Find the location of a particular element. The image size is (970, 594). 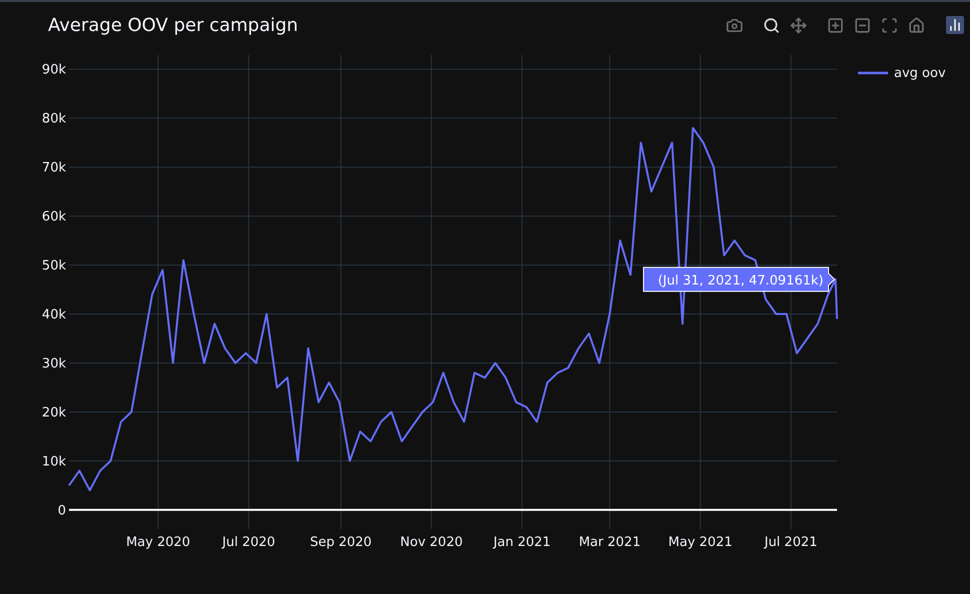

x-tick-label: May 2020 is located at coordinates (158, 542).